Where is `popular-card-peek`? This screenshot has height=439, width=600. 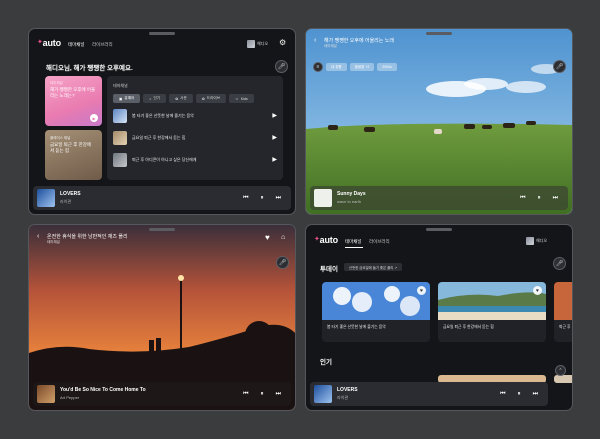
popular-card-peek is located at coordinates (563, 379).